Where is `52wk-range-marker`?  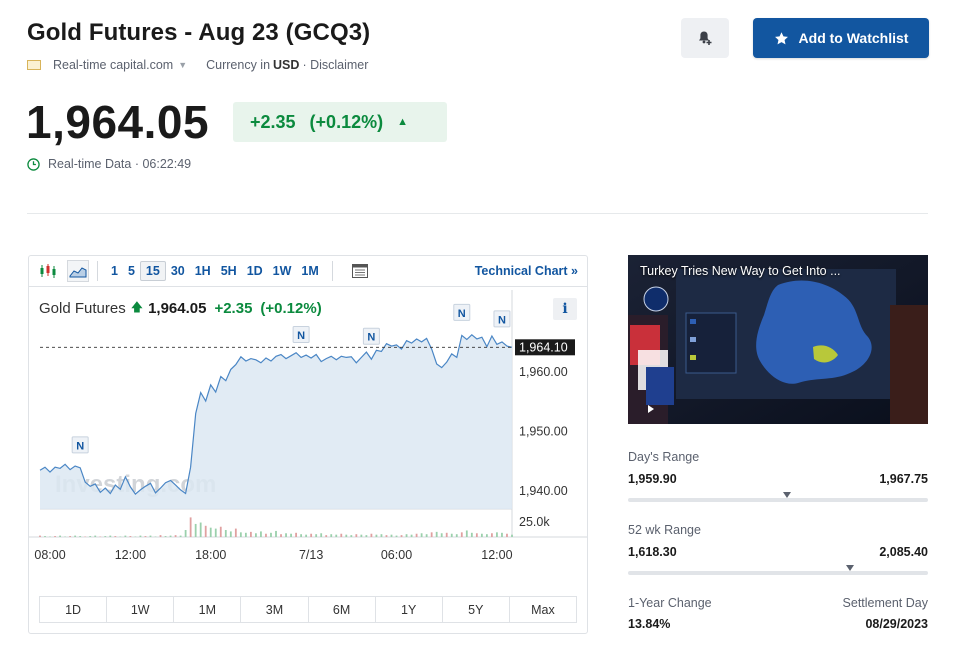 52wk-range-marker is located at coordinates (850, 568).